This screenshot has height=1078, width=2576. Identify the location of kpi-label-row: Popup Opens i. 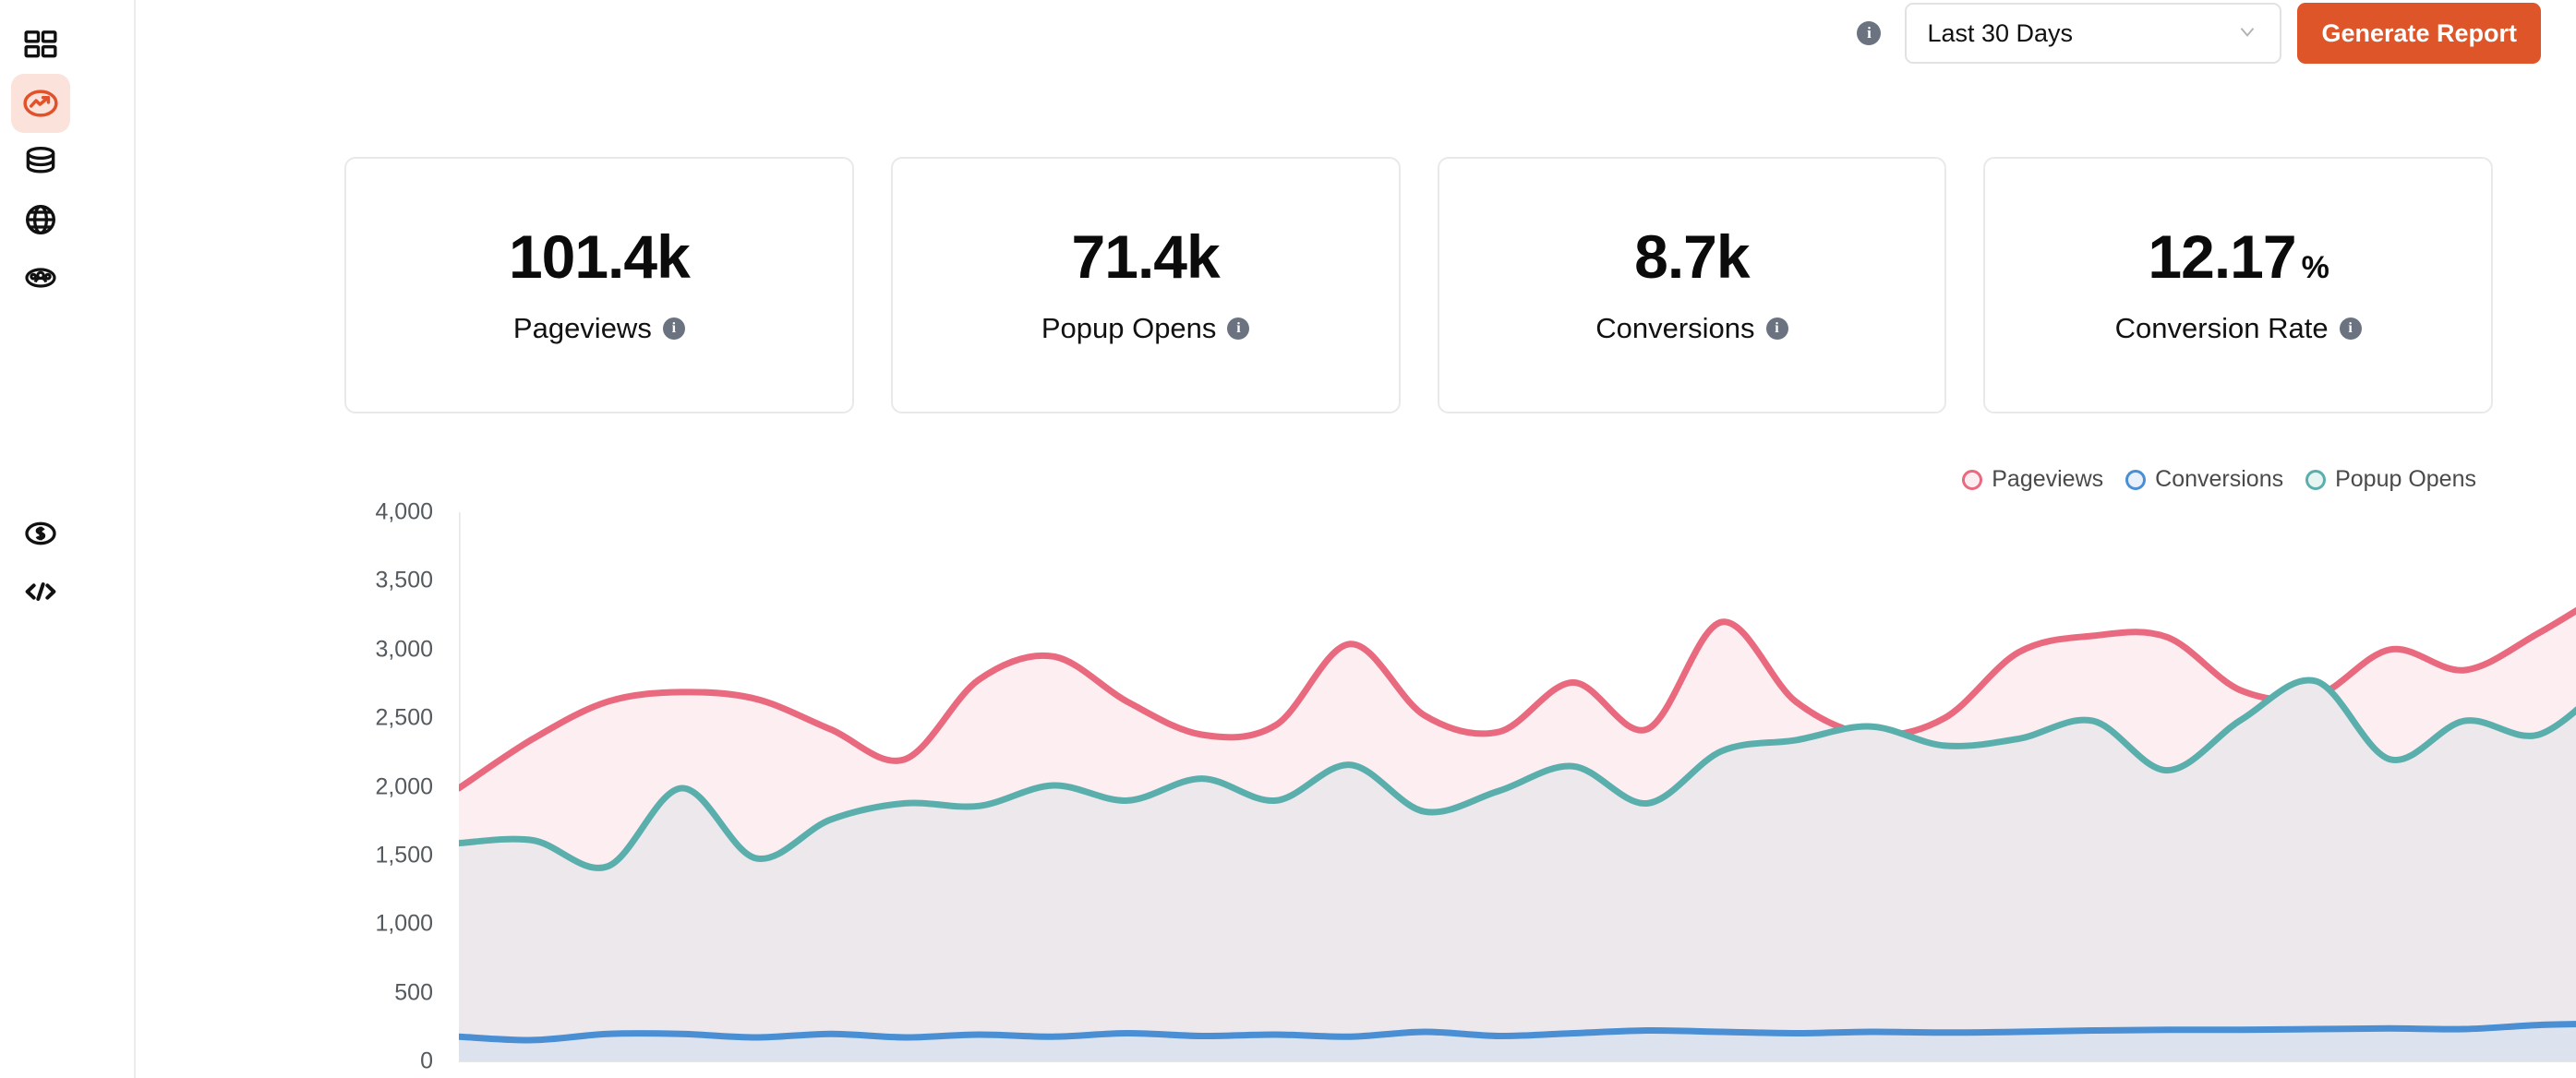
(1145, 328).